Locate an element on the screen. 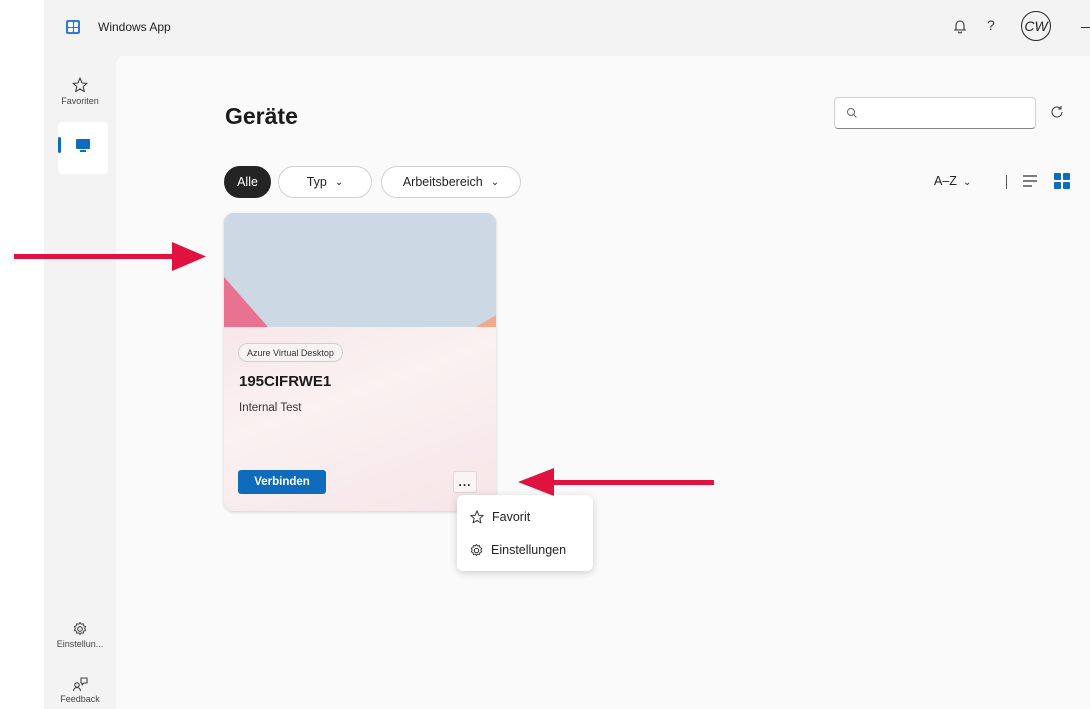 The image size is (1090, 709). list-view-icon is located at coordinates (1030, 181).